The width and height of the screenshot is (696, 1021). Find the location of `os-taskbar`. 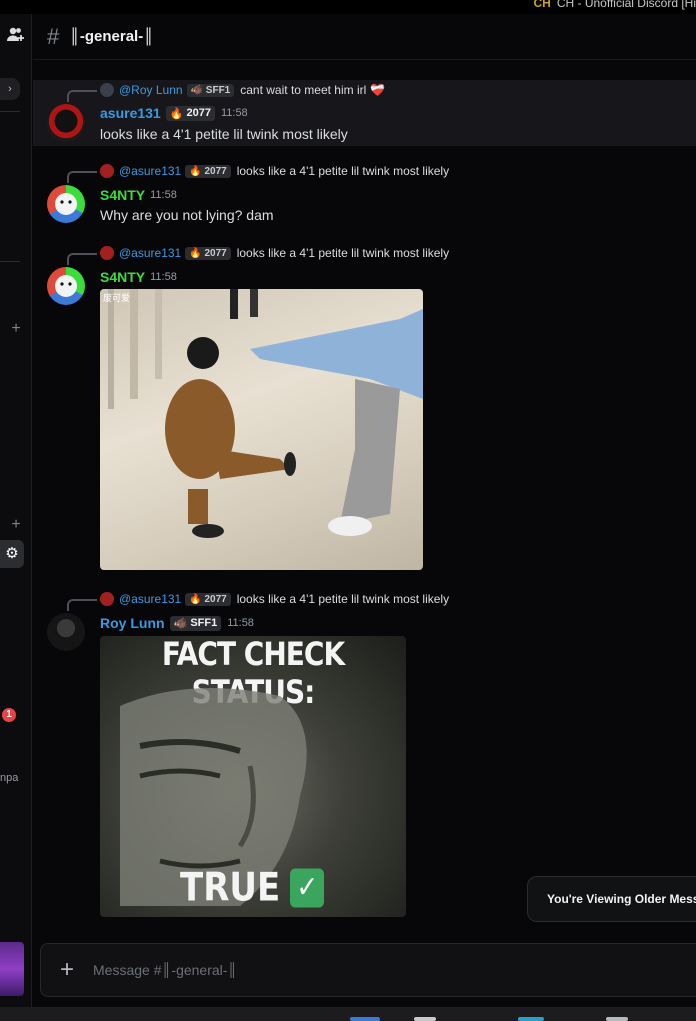

os-taskbar is located at coordinates (348, 1014).